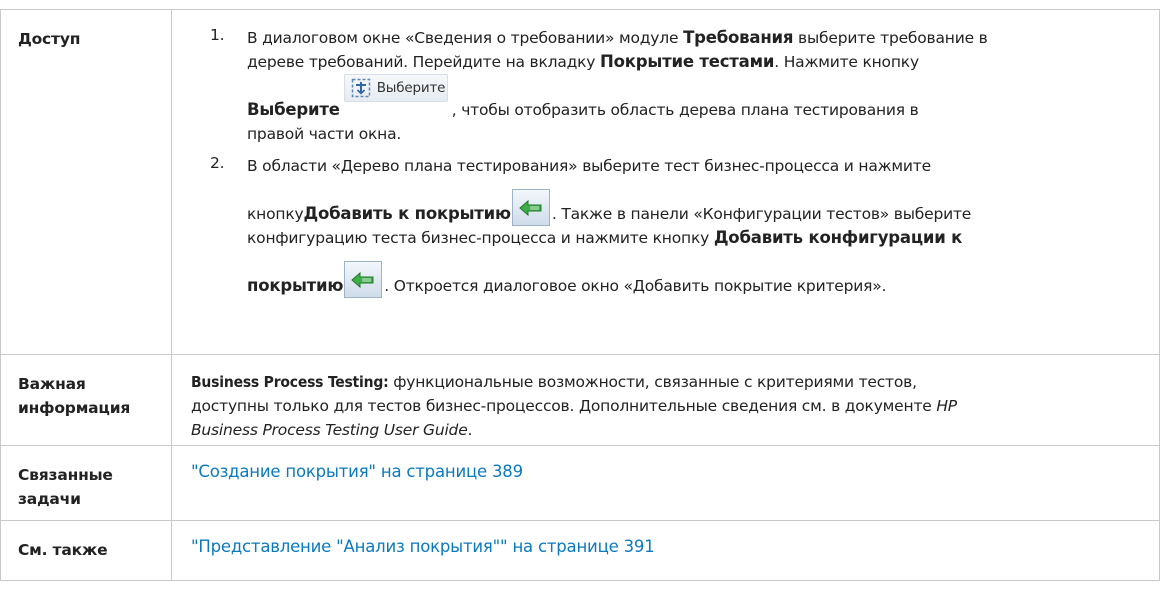  Describe the element at coordinates (86, 550) in the screenshot. I see `see-also-label: См. также` at that location.